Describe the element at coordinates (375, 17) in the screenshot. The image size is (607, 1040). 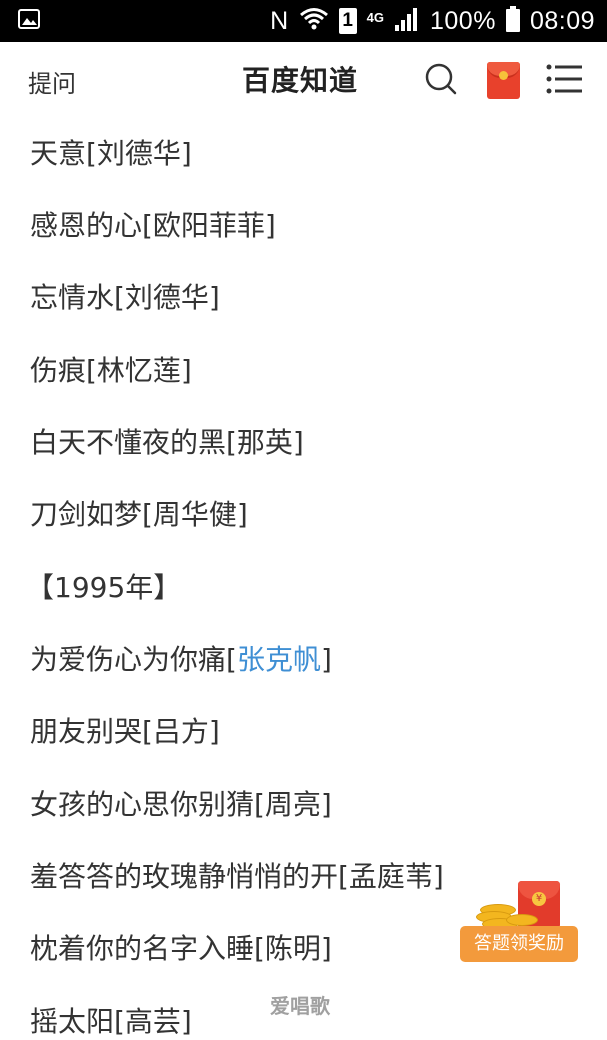
I see `network-type-label: 4G` at that location.